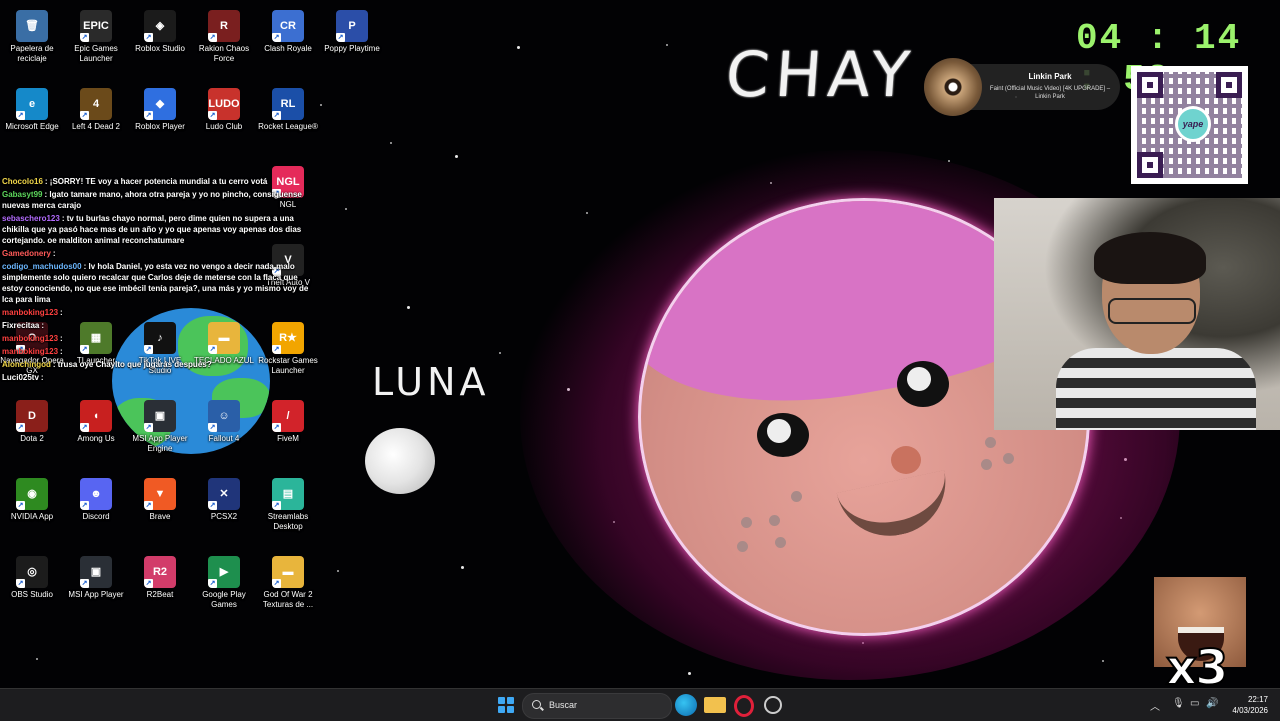 The width and height of the screenshot is (1280, 721). I want to click on desktop-shortcut: ▣ ↗ MSI App Player, so click(96, 587).